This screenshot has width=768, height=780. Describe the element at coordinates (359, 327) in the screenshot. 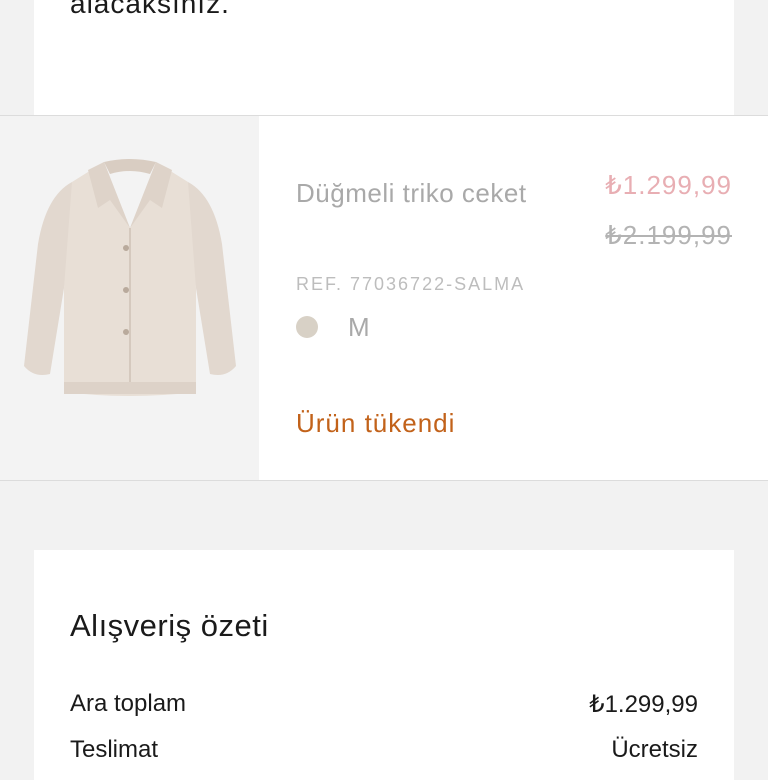

I see `product-size: M` at that location.